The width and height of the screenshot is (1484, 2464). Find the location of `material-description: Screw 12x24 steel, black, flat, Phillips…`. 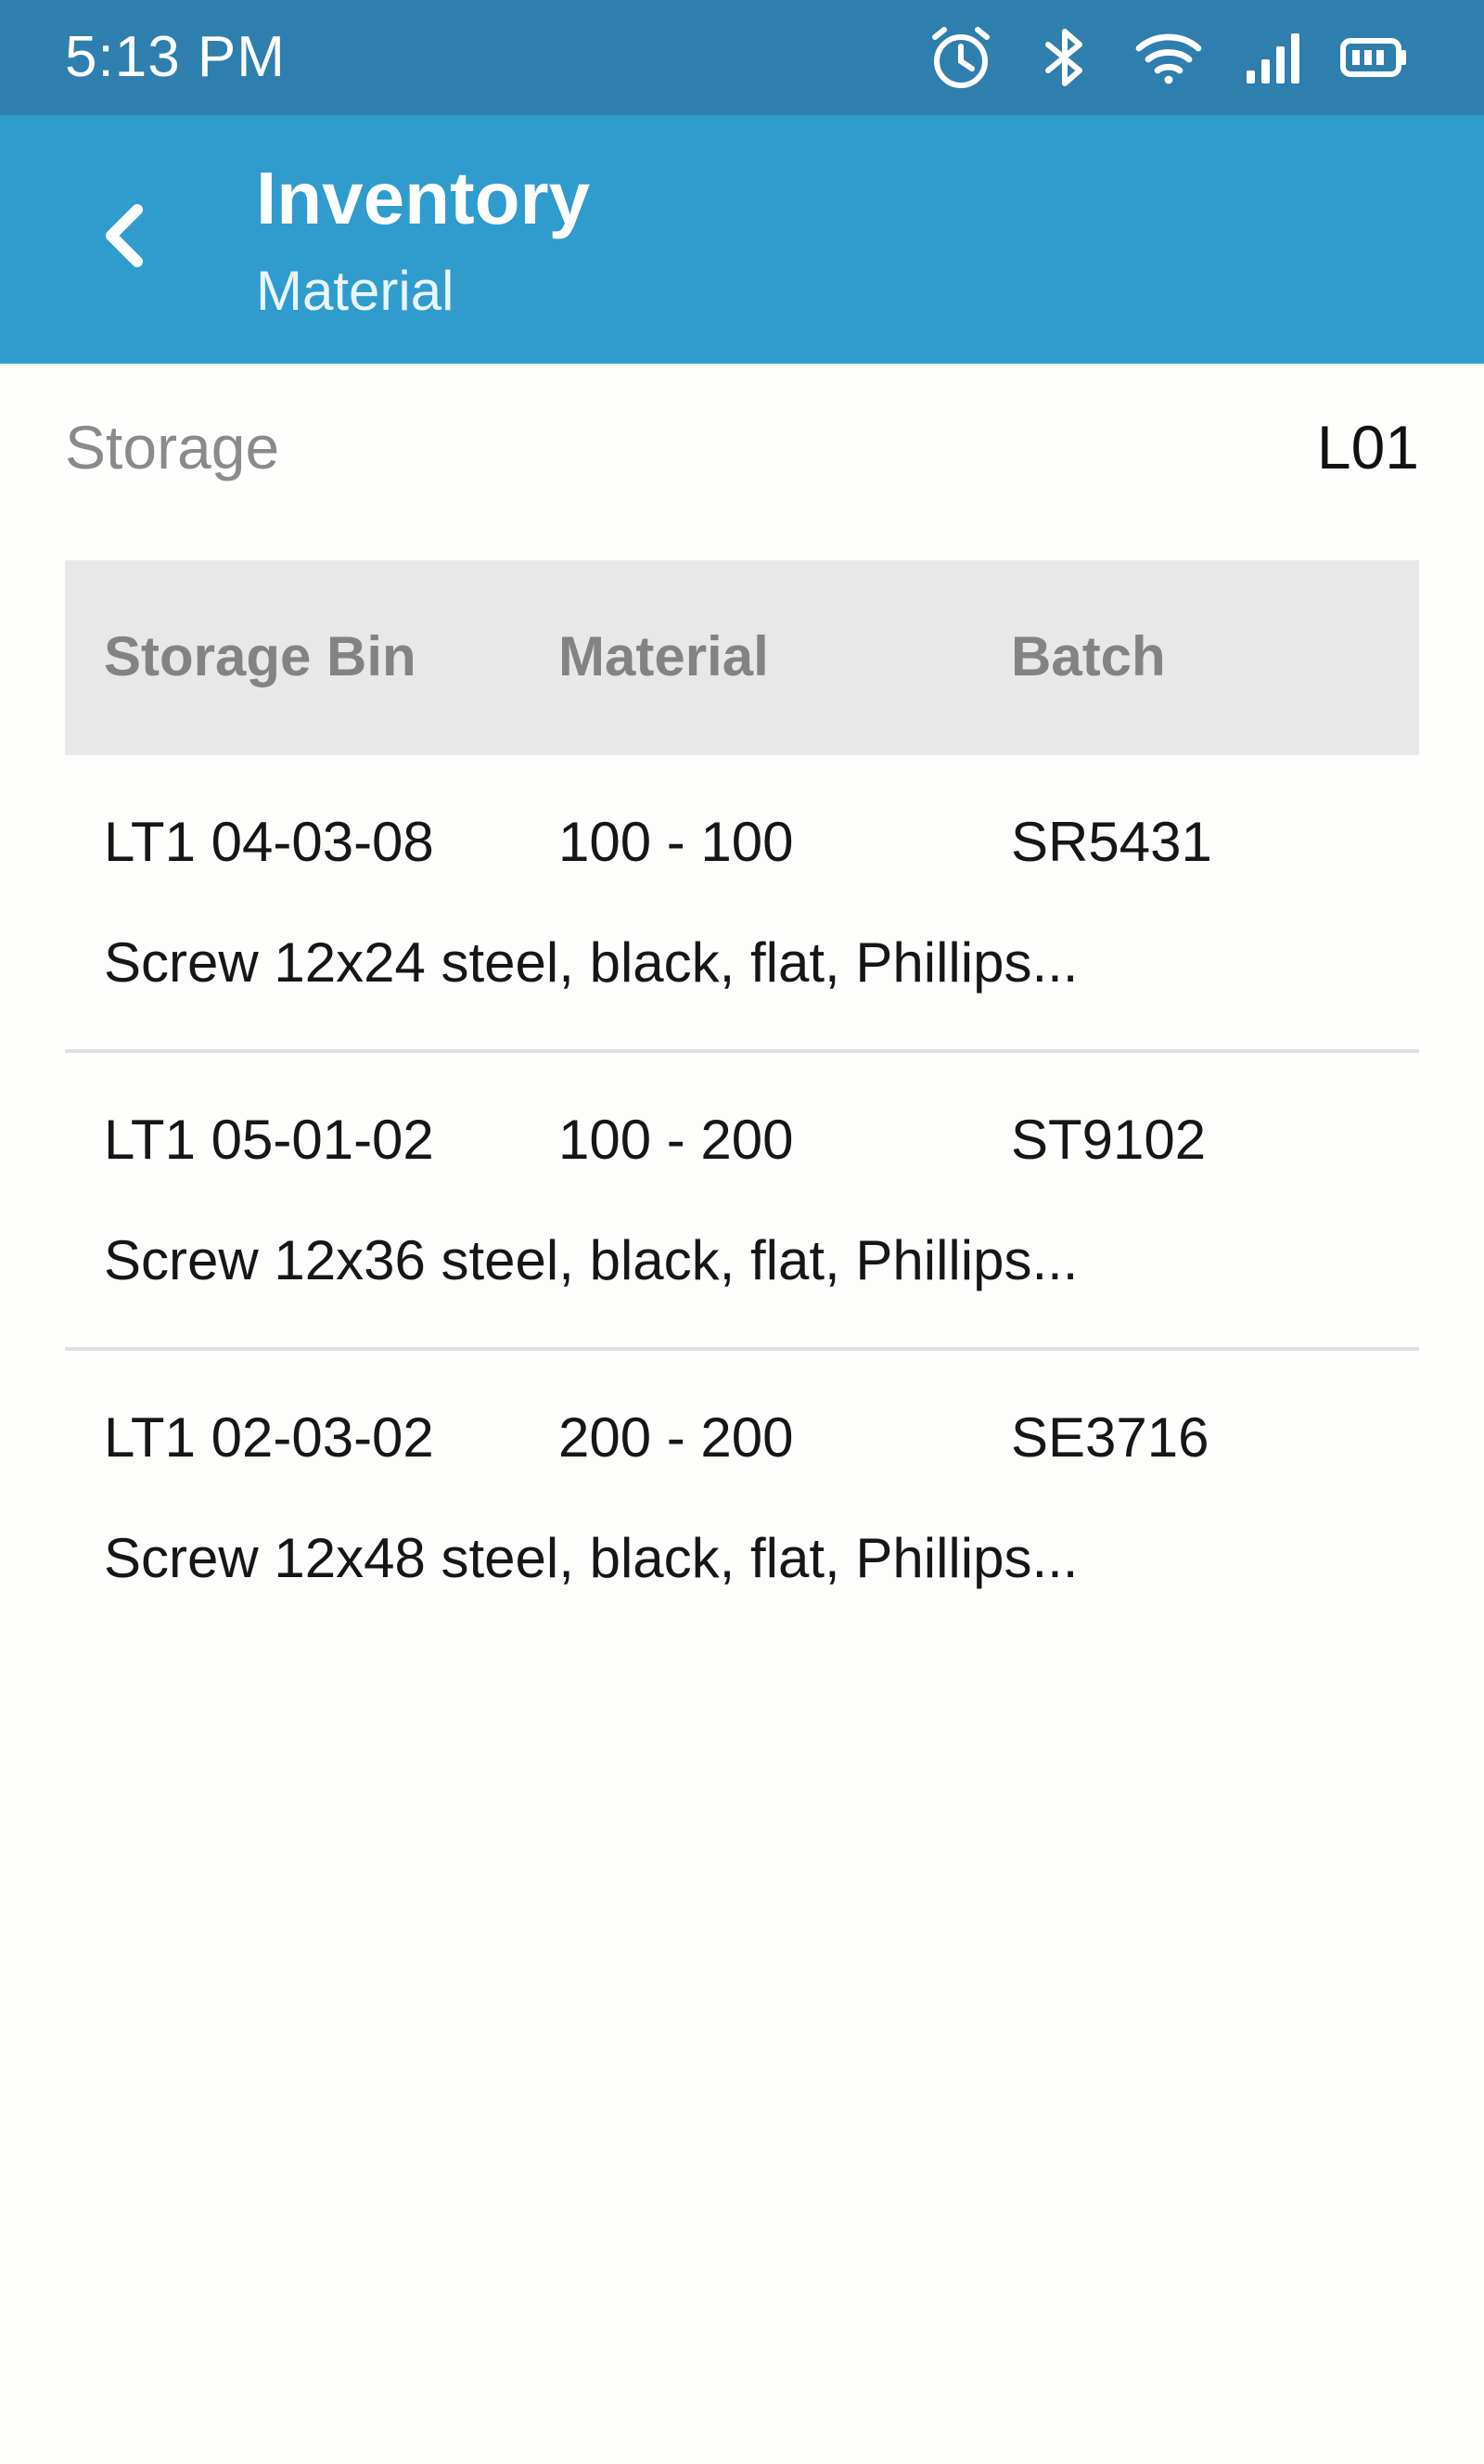

material-description: Screw 12x24 steel, black, flat, Phillips… is located at coordinates (591, 962).